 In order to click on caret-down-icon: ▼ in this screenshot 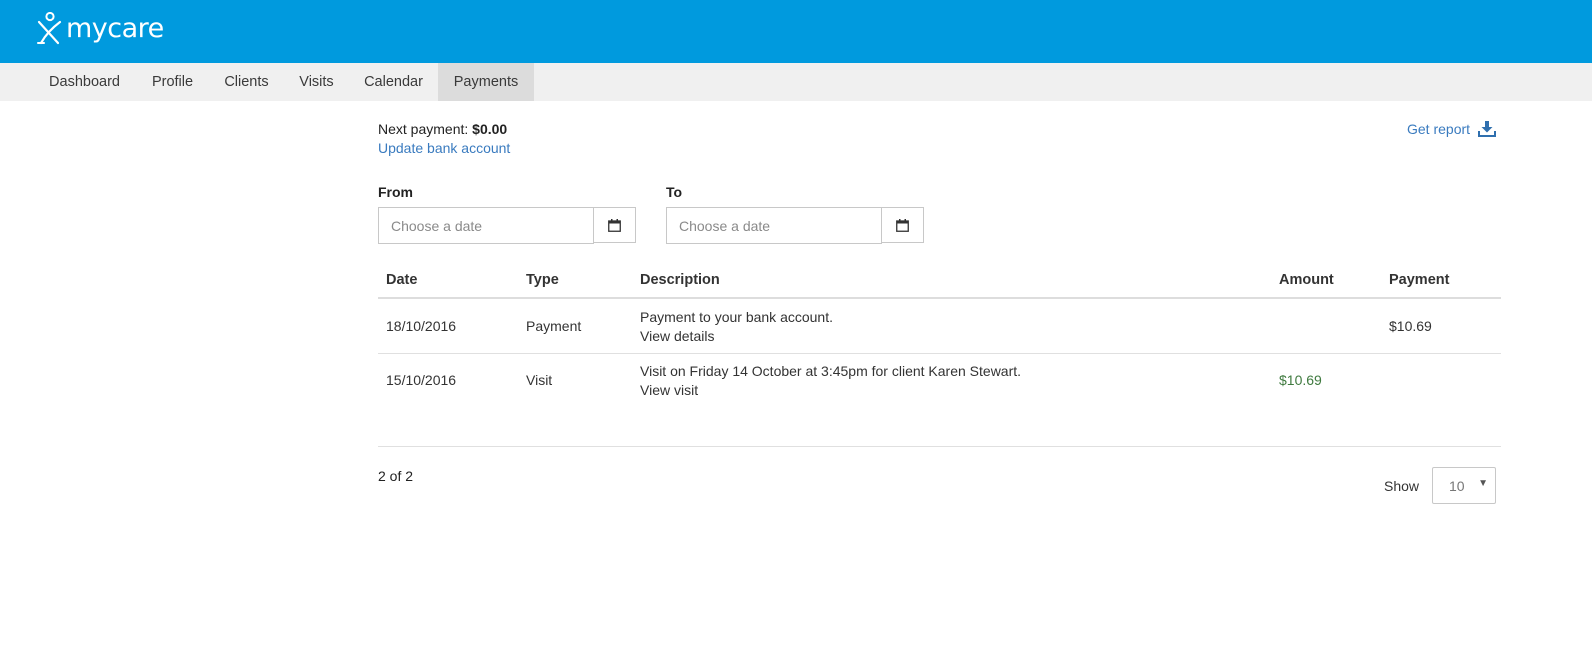, I will do `click(1483, 483)`.